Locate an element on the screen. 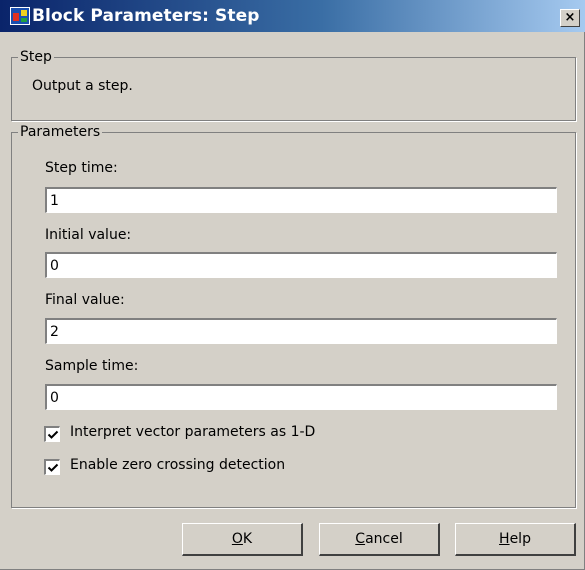 The height and width of the screenshot is (570, 585). initial-value-label: Initial value: is located at coordinates (88, 235).